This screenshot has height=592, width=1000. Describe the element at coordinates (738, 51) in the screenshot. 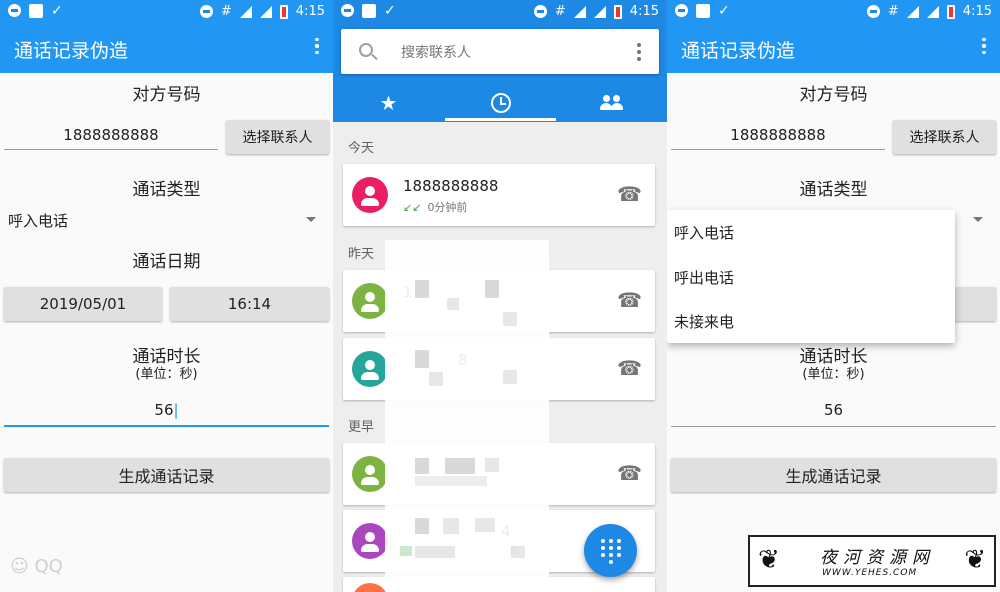

I see `app-title: 通话记录伪造` at that location.